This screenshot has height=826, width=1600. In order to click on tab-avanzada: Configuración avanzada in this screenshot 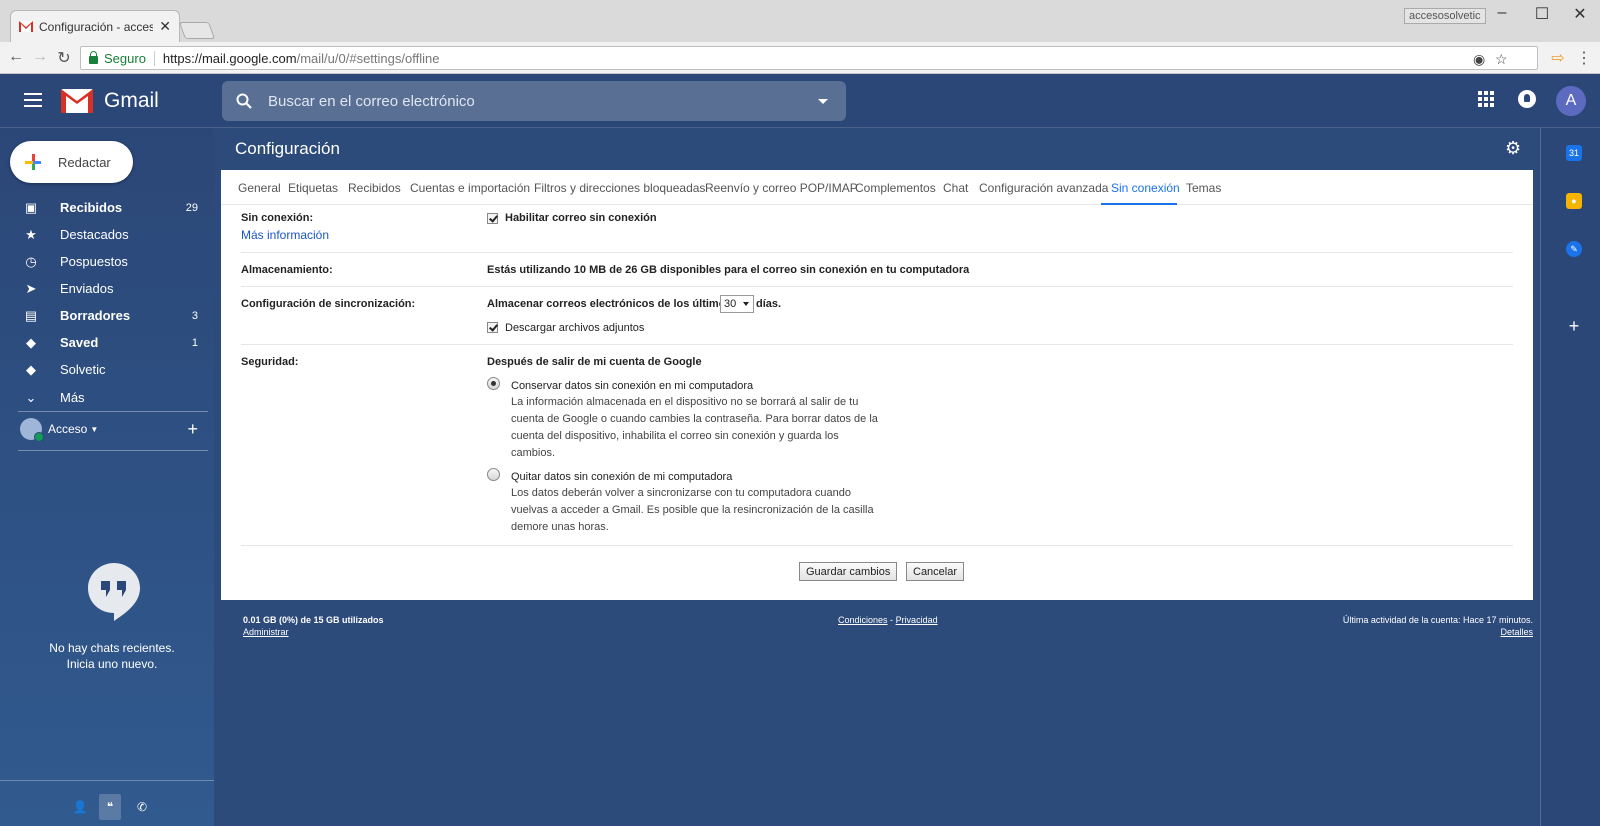, I will do `click(1043, 188)`.